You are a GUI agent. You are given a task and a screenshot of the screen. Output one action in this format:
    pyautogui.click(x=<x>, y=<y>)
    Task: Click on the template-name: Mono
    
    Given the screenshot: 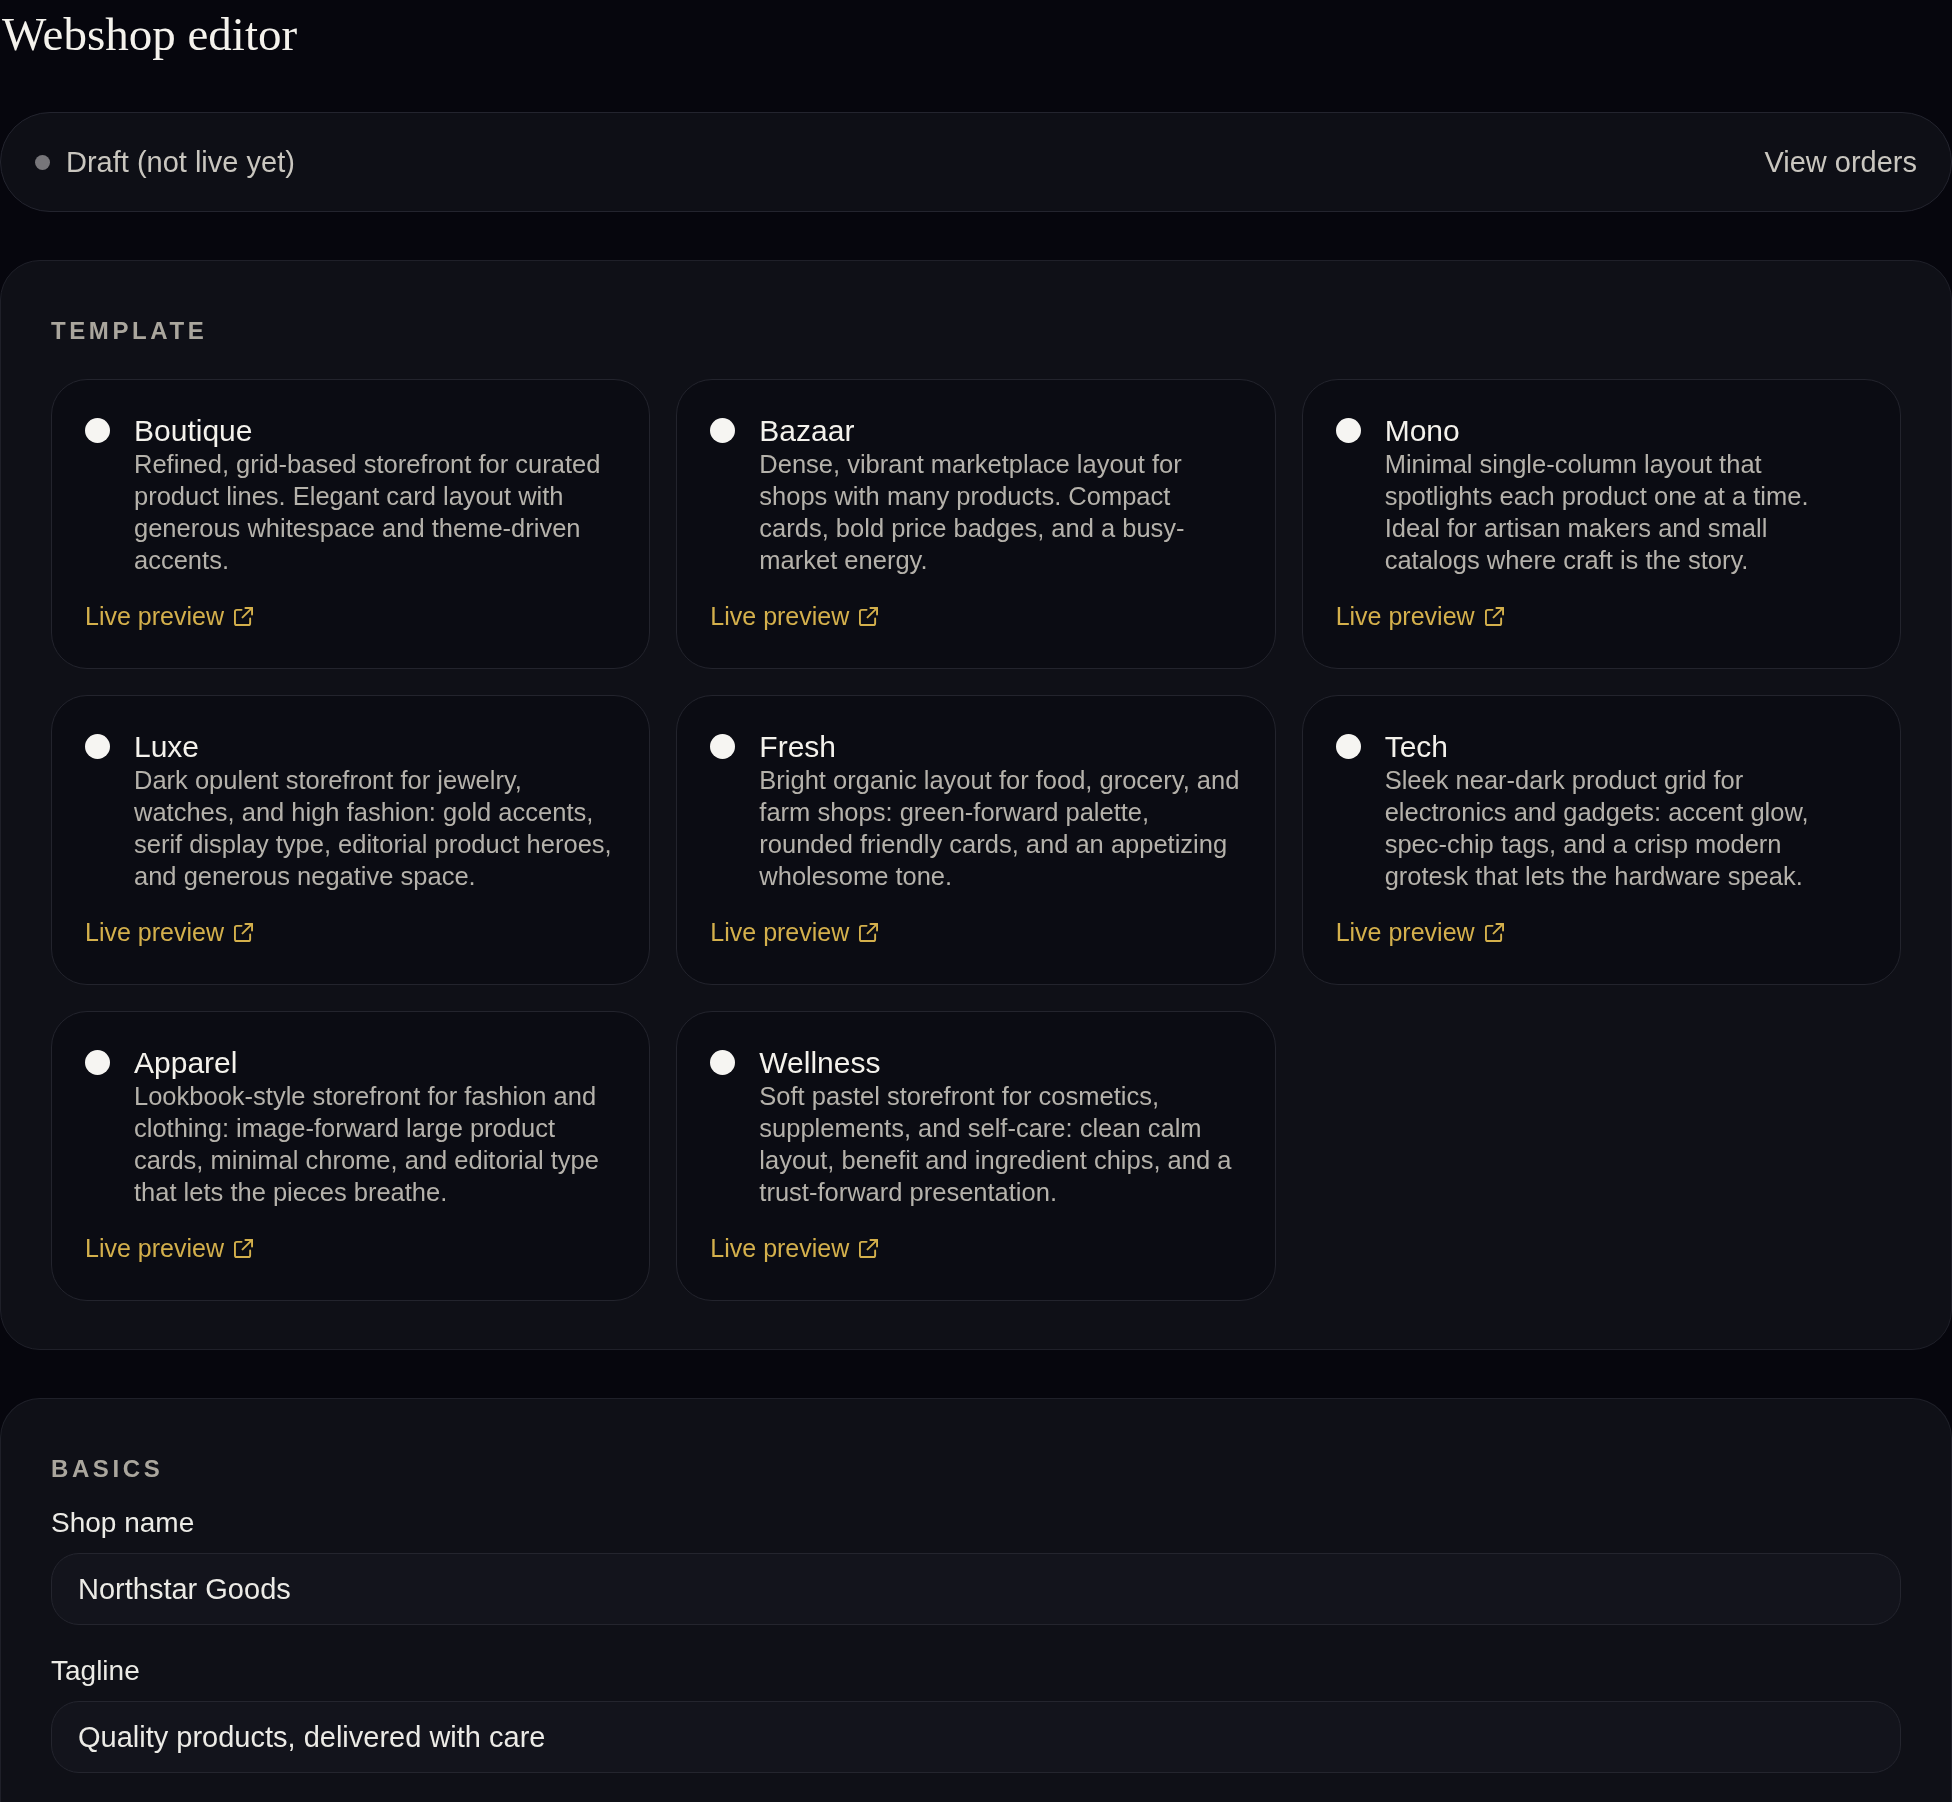 What is the action you would take?
    pyautogui.click(x=1422, y=431)
    